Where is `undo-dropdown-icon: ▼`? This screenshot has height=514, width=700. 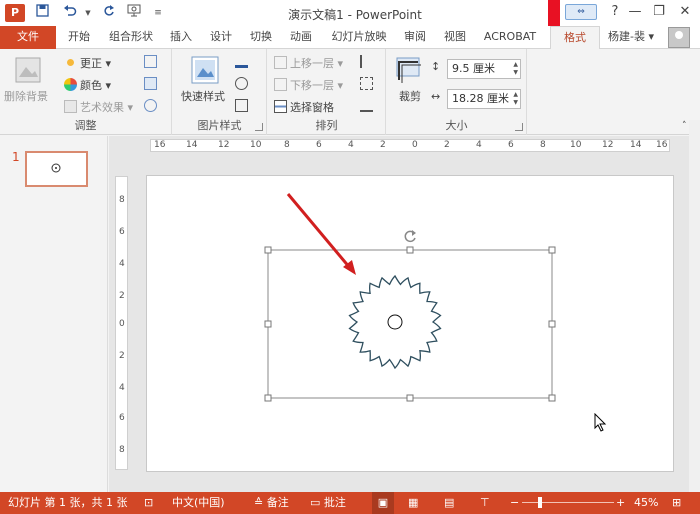 undo-dropdown-icon: ▼ is located at coordinates (88, 13).